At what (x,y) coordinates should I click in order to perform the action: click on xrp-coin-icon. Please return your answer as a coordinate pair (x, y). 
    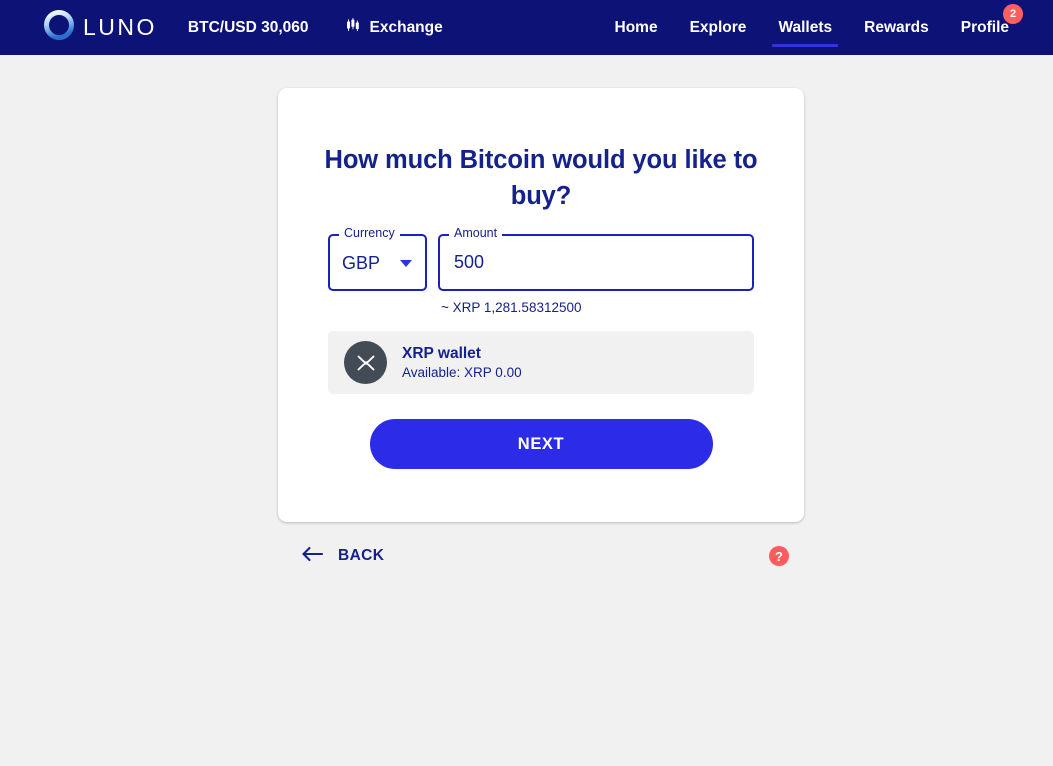
    Looking at the image, I should click on (365, 362).